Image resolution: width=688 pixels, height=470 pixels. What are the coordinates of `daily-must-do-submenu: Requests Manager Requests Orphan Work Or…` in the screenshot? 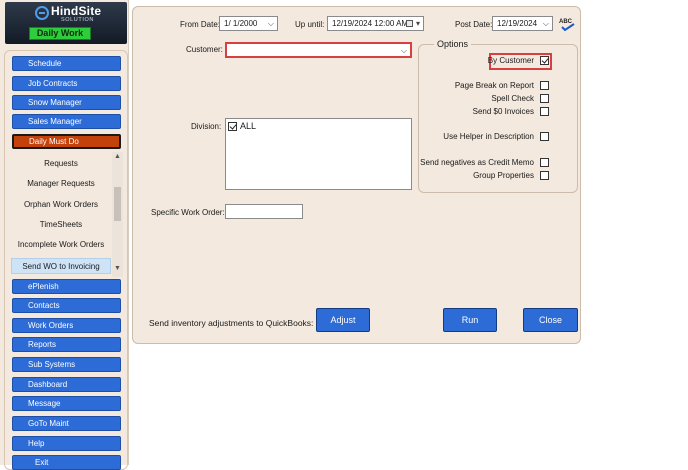 It's located at (67, 214).